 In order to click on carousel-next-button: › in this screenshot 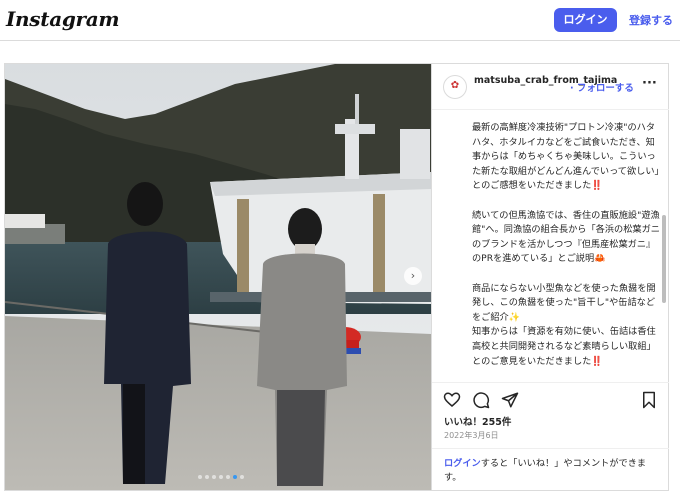, I will do `click(413, 276)`.